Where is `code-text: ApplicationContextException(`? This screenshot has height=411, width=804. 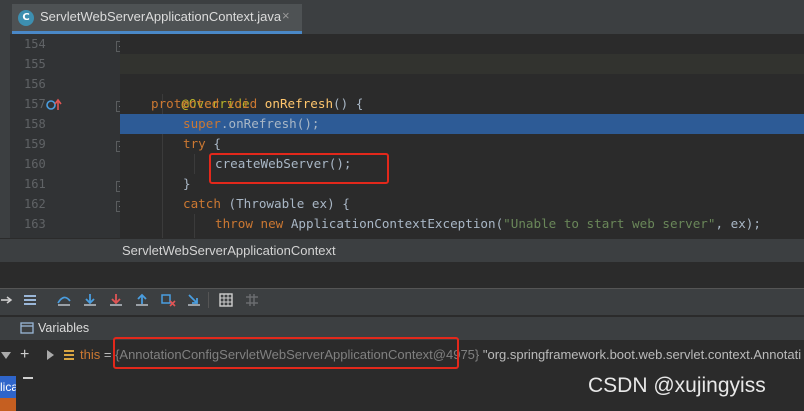
code-text: ApplicationContextException( is located at coordinates (393, 223).